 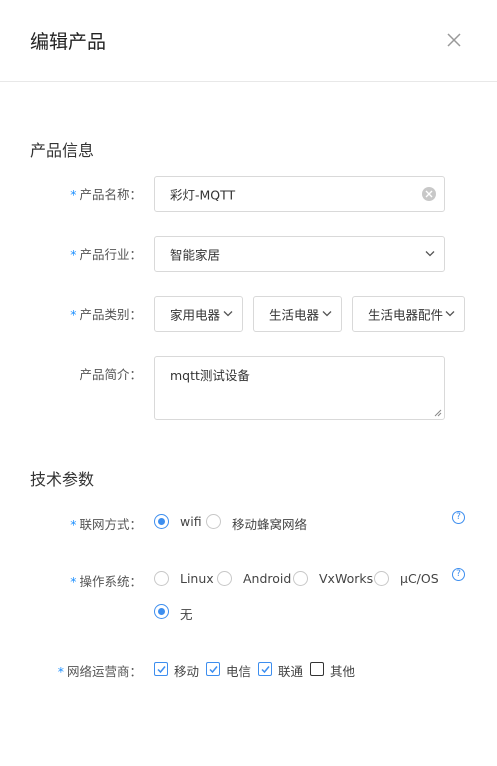 I want to click on product-category-label: * 产品类别：, so click(x=106, y=314).